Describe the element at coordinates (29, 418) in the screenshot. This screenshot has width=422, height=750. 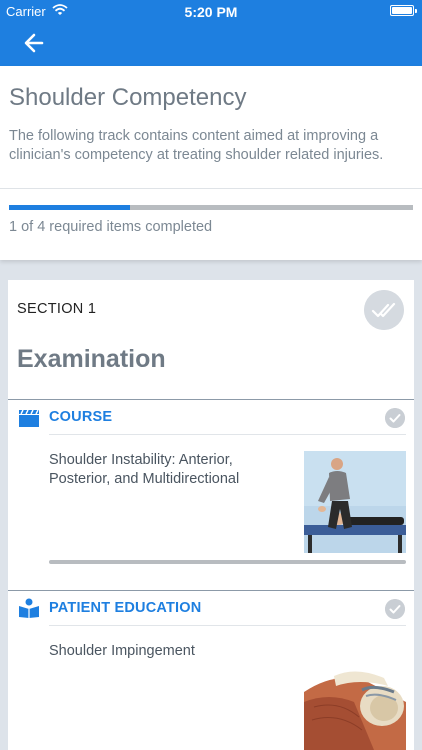
I see `clapperboard-icon` at that location.